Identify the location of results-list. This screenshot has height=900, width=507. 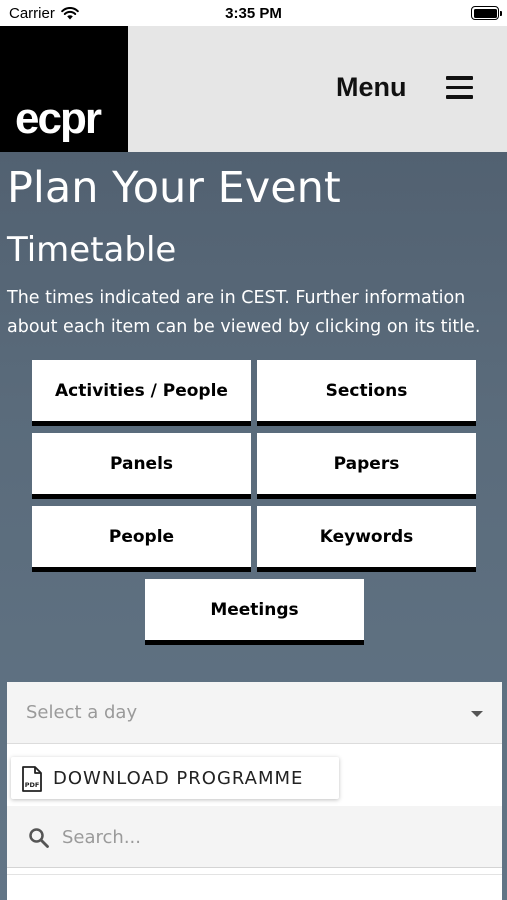
(254, 887).